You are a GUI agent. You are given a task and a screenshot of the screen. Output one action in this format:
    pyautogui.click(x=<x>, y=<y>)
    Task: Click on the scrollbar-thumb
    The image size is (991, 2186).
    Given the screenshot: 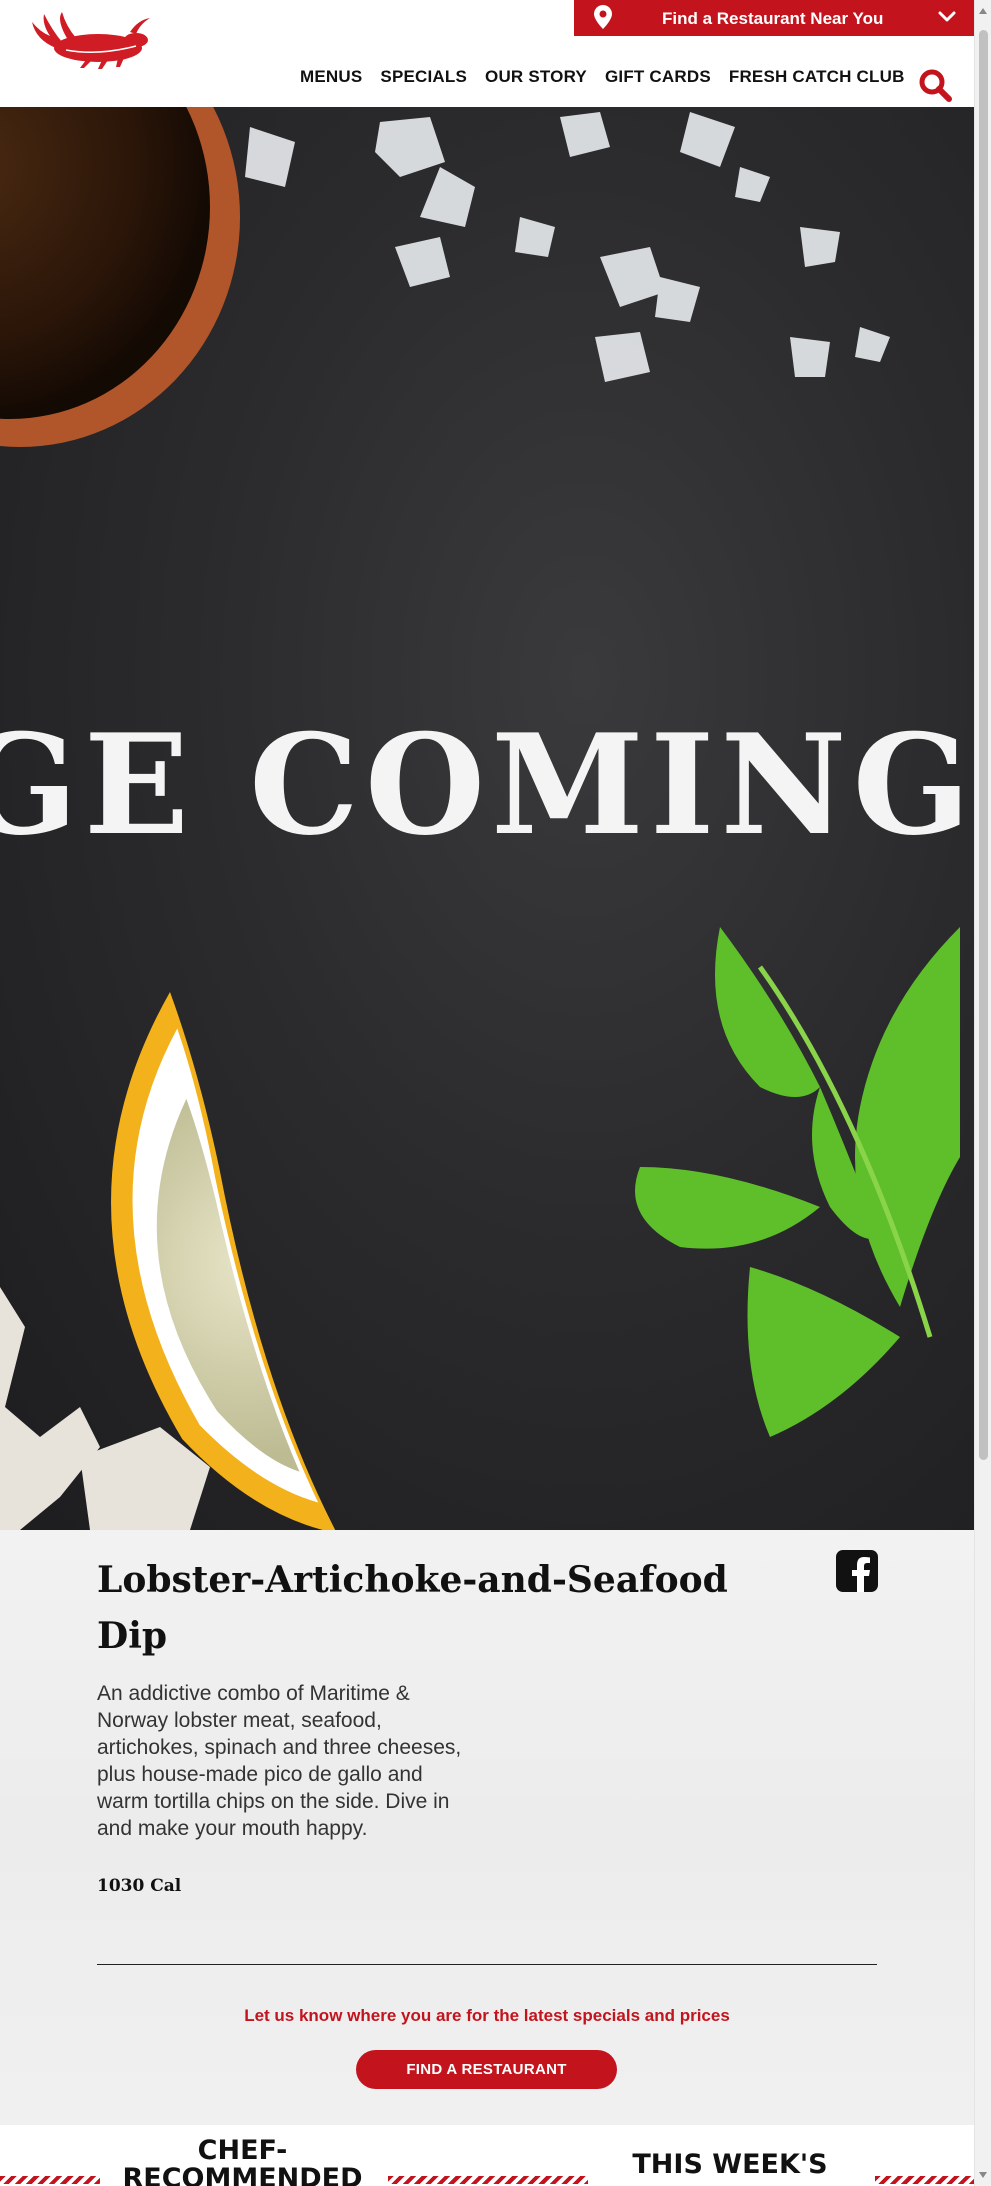 What is the action you would take?
    pyautogui.click(x=983, y=745)
    